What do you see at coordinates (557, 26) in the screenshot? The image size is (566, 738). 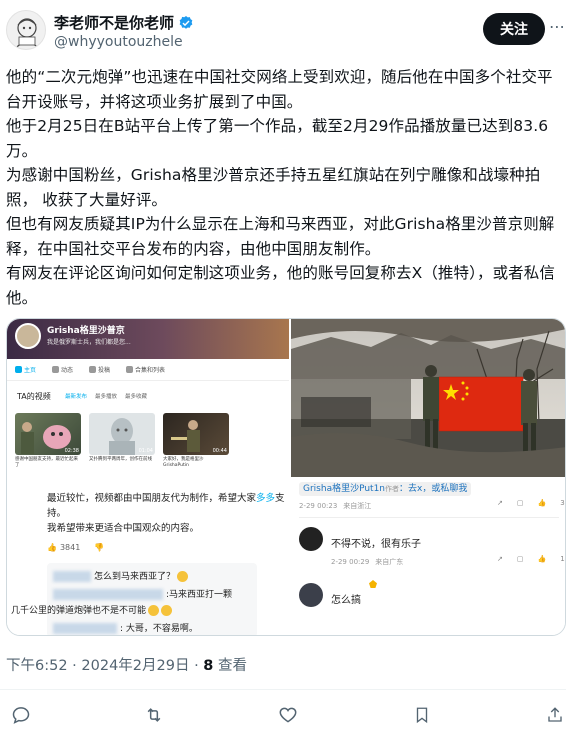 I see `more-options-icon: ⋯` at bounding box center [557, 26].